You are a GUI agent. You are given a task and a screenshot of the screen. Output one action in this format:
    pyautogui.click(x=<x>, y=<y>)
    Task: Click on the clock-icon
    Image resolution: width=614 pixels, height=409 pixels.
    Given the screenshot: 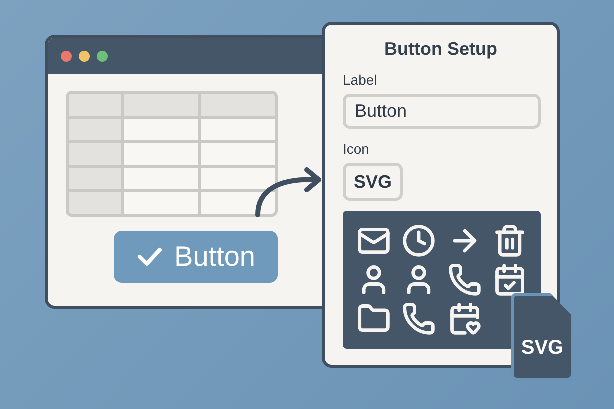 What is the action you would take?
    pyautogui.click(x=419, y=241)
    